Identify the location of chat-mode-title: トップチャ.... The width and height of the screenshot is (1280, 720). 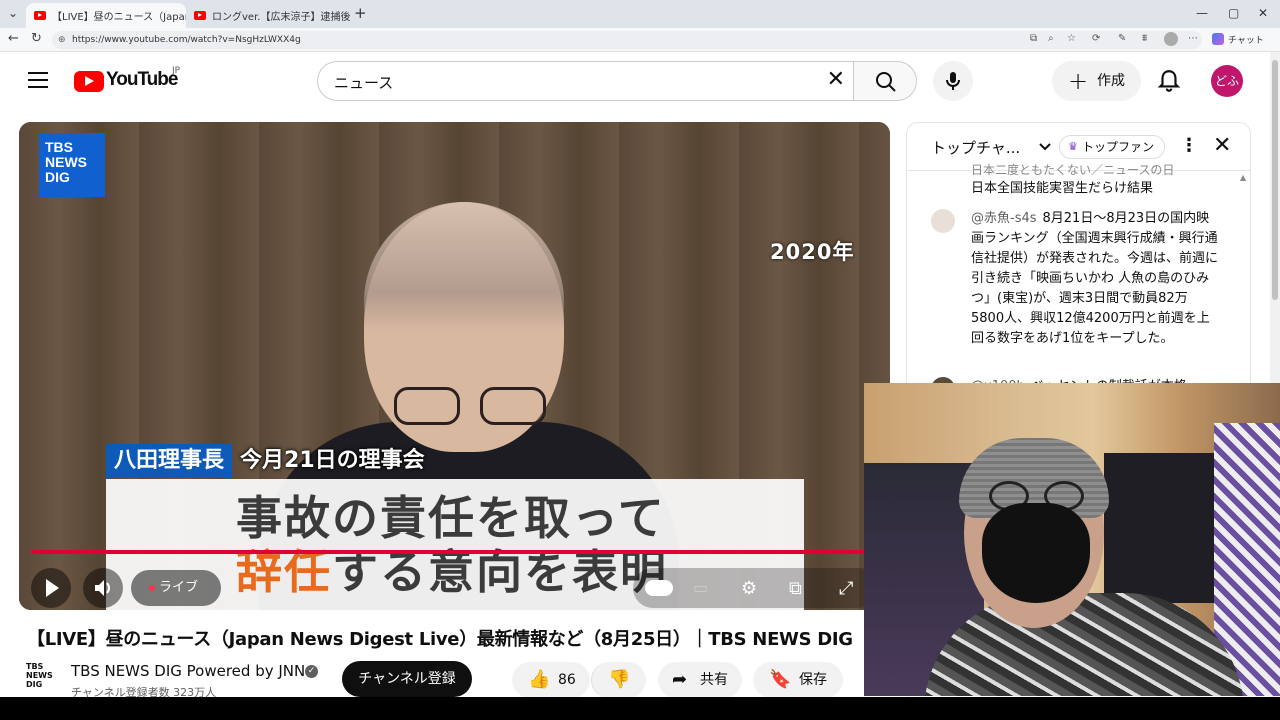
(975, 147).